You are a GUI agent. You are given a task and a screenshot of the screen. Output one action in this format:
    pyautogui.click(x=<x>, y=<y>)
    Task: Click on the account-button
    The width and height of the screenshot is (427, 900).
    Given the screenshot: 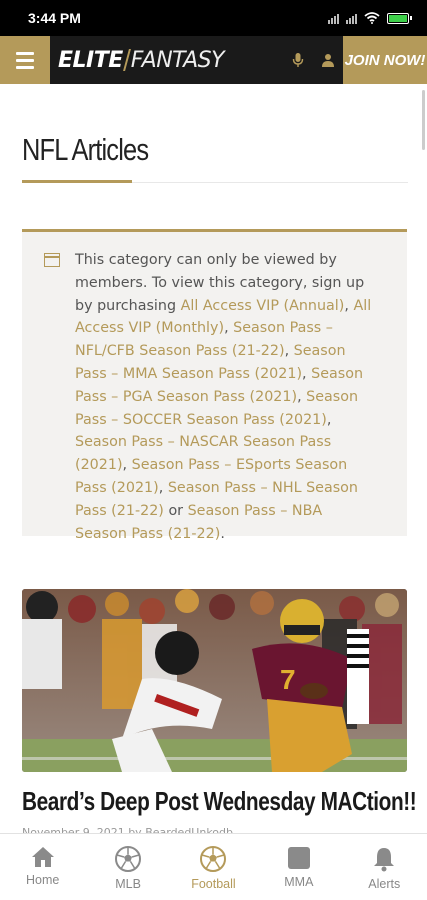 What is the action you would take?
    pyautogui.click(x=328, y=60)
    